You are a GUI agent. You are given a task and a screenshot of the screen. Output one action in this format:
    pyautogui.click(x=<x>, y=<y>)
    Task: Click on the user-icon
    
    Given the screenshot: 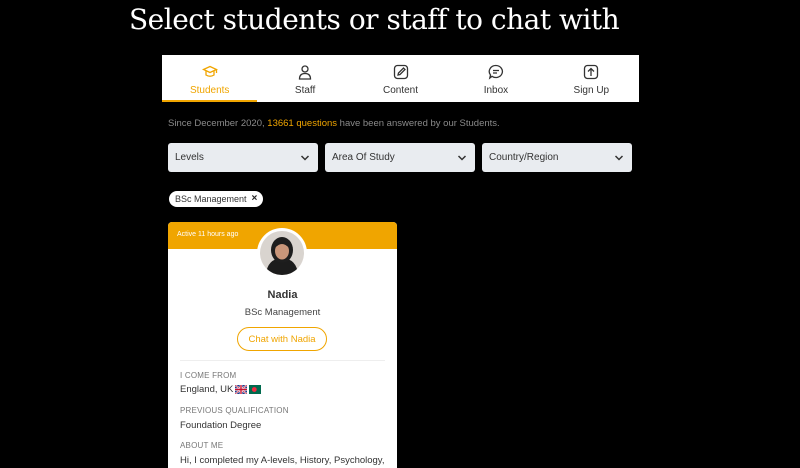 What is the action you would take?
    pyautogui.click(x=305, y=72)
    